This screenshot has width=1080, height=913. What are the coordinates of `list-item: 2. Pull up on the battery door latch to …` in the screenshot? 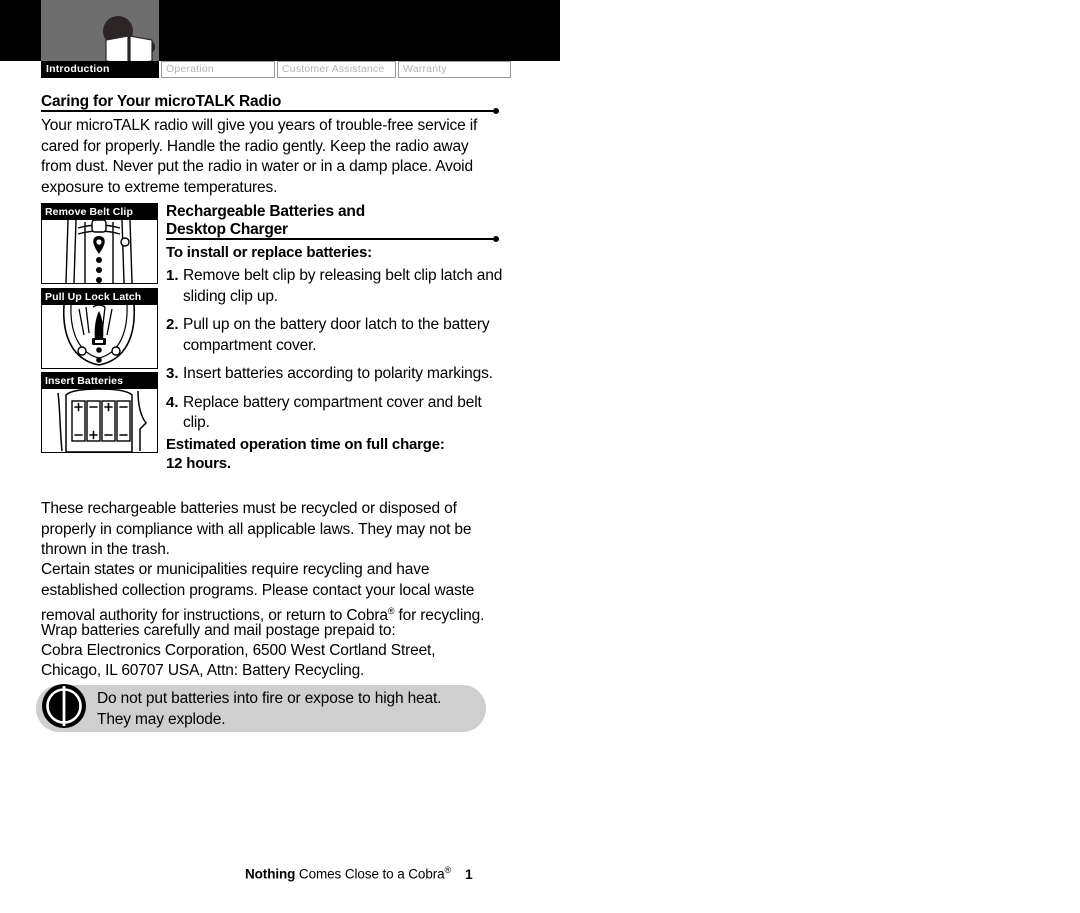 It's located at (336, 335).